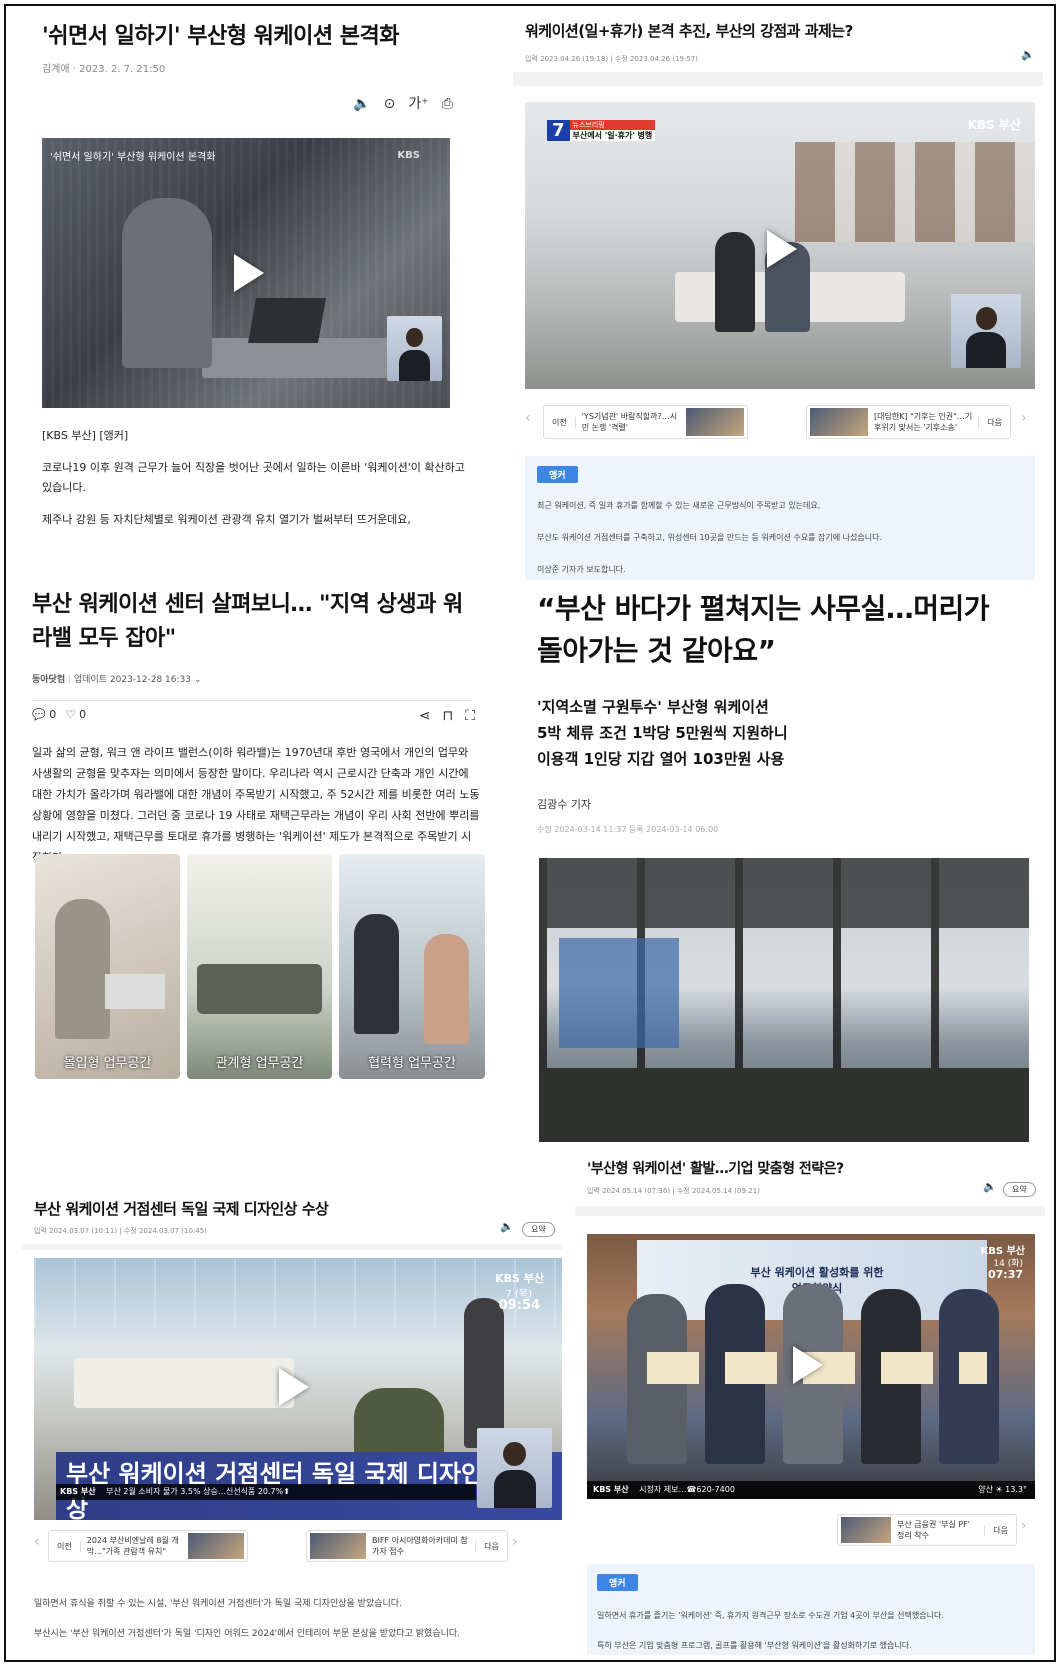 This screenshot has width=1064, height=1667. I want to click on photo-gallery: 몰입형 업무공간 관계형 업무공간 협력형 업무공간, so click(260, 966).